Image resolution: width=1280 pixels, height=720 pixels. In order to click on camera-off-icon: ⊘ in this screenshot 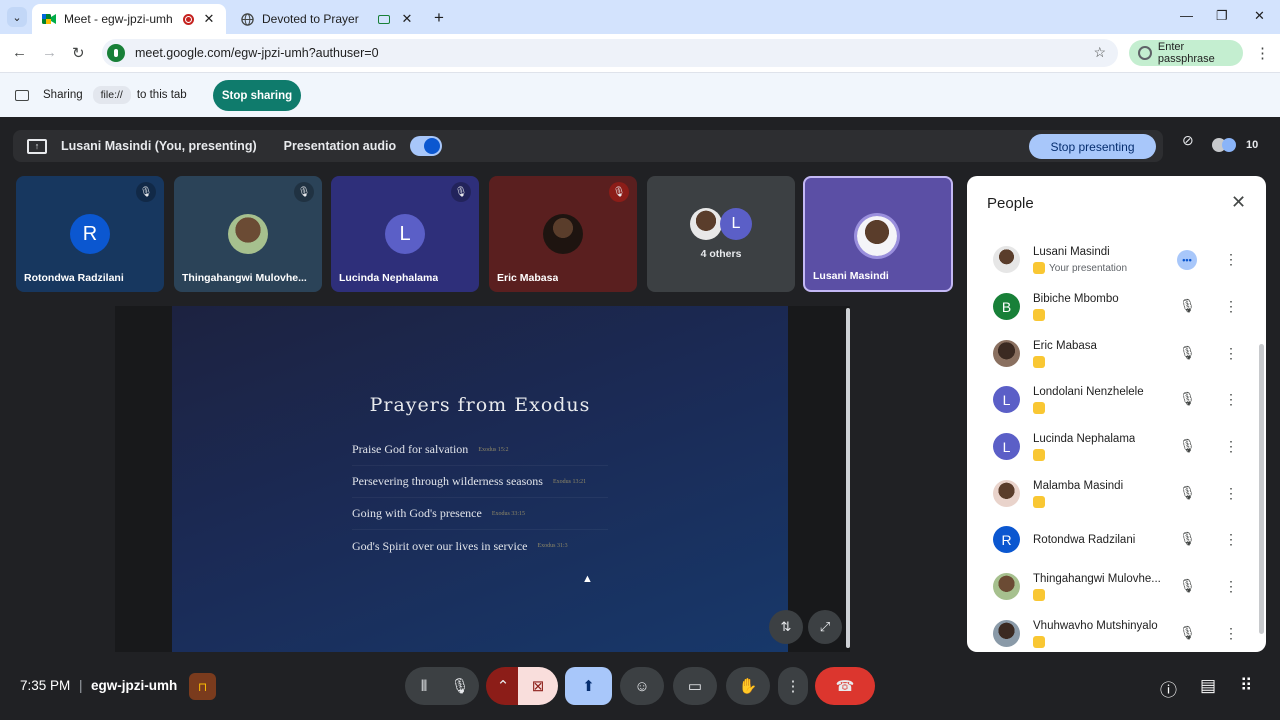, I will do `click(1188, 140)`.